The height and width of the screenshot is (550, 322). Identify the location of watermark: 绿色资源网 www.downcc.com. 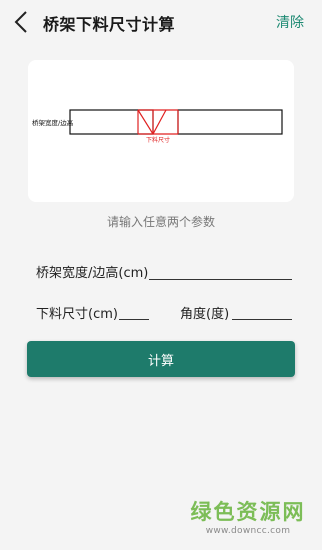
(248, 516).